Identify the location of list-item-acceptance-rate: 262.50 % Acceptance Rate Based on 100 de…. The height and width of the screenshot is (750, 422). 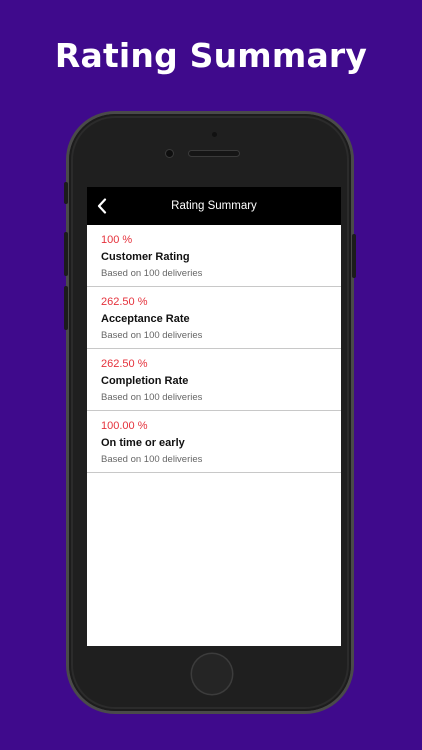
(214, 318).